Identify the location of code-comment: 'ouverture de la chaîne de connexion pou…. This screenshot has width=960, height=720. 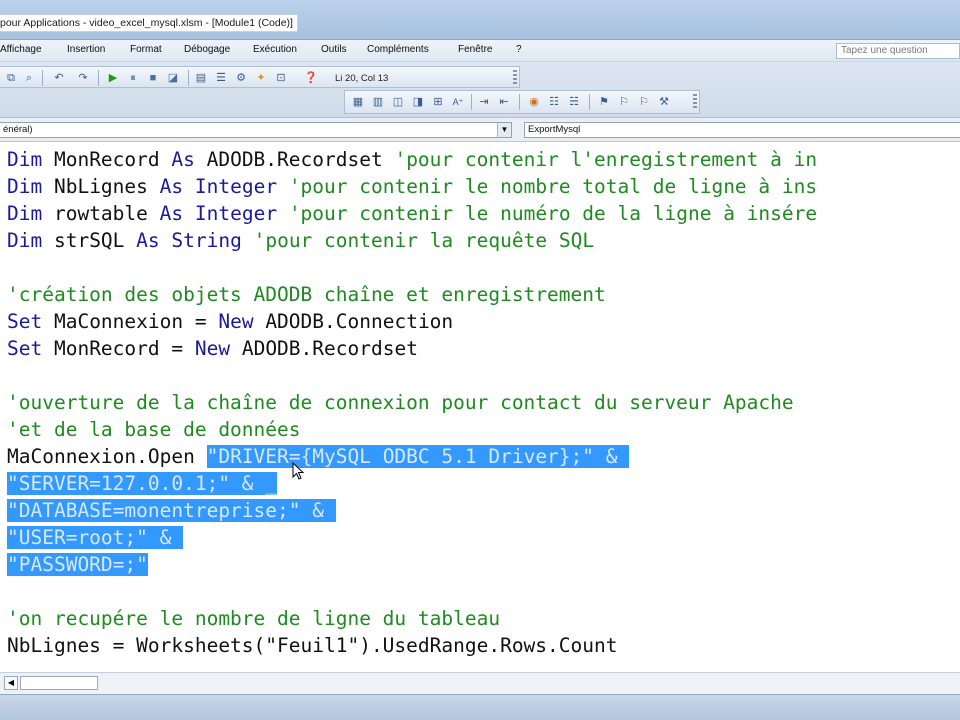
(400, 402).